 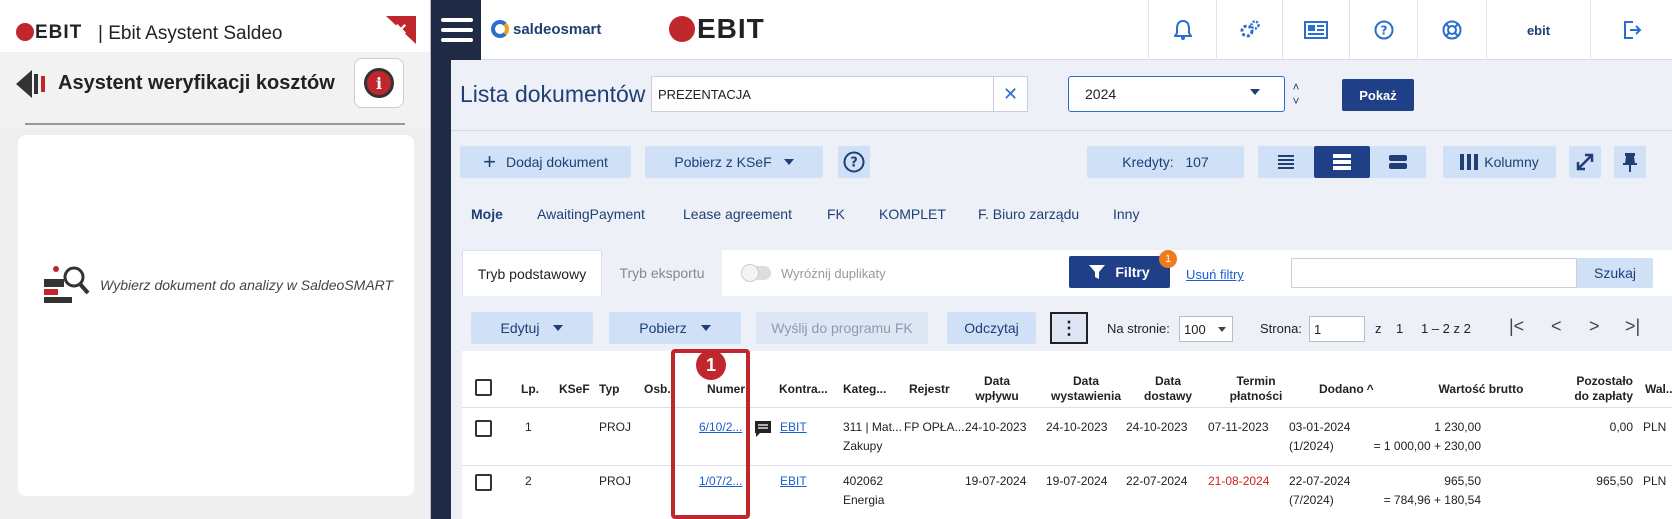 What do you see at coordinates (1462, 481) in the screenshot?
I see `cell-wartosc-brutto: 965,50` at bounding box center [1462, 481].